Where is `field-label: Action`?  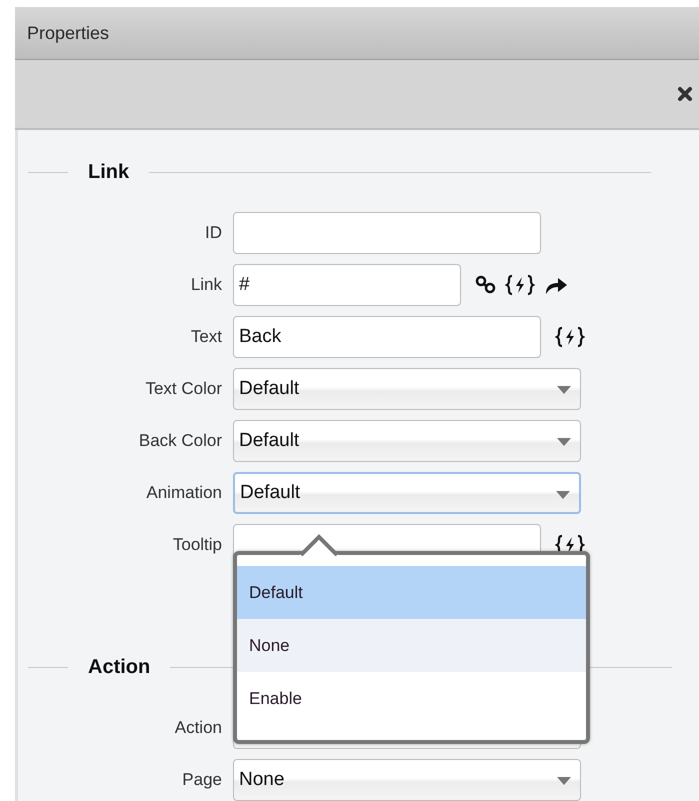
field-label: Action is located at coordinates (198, 728).